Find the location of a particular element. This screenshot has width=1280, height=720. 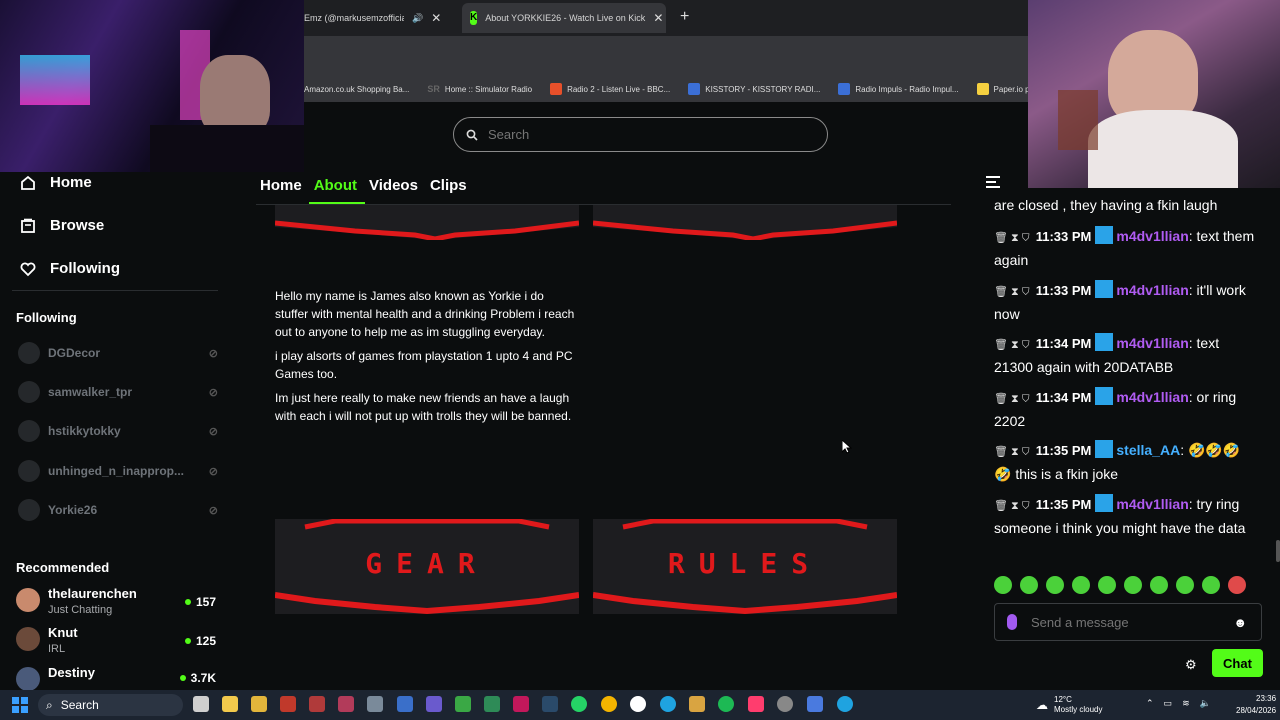

offline-icon: ⊘ is located at coordinates (213, 353).